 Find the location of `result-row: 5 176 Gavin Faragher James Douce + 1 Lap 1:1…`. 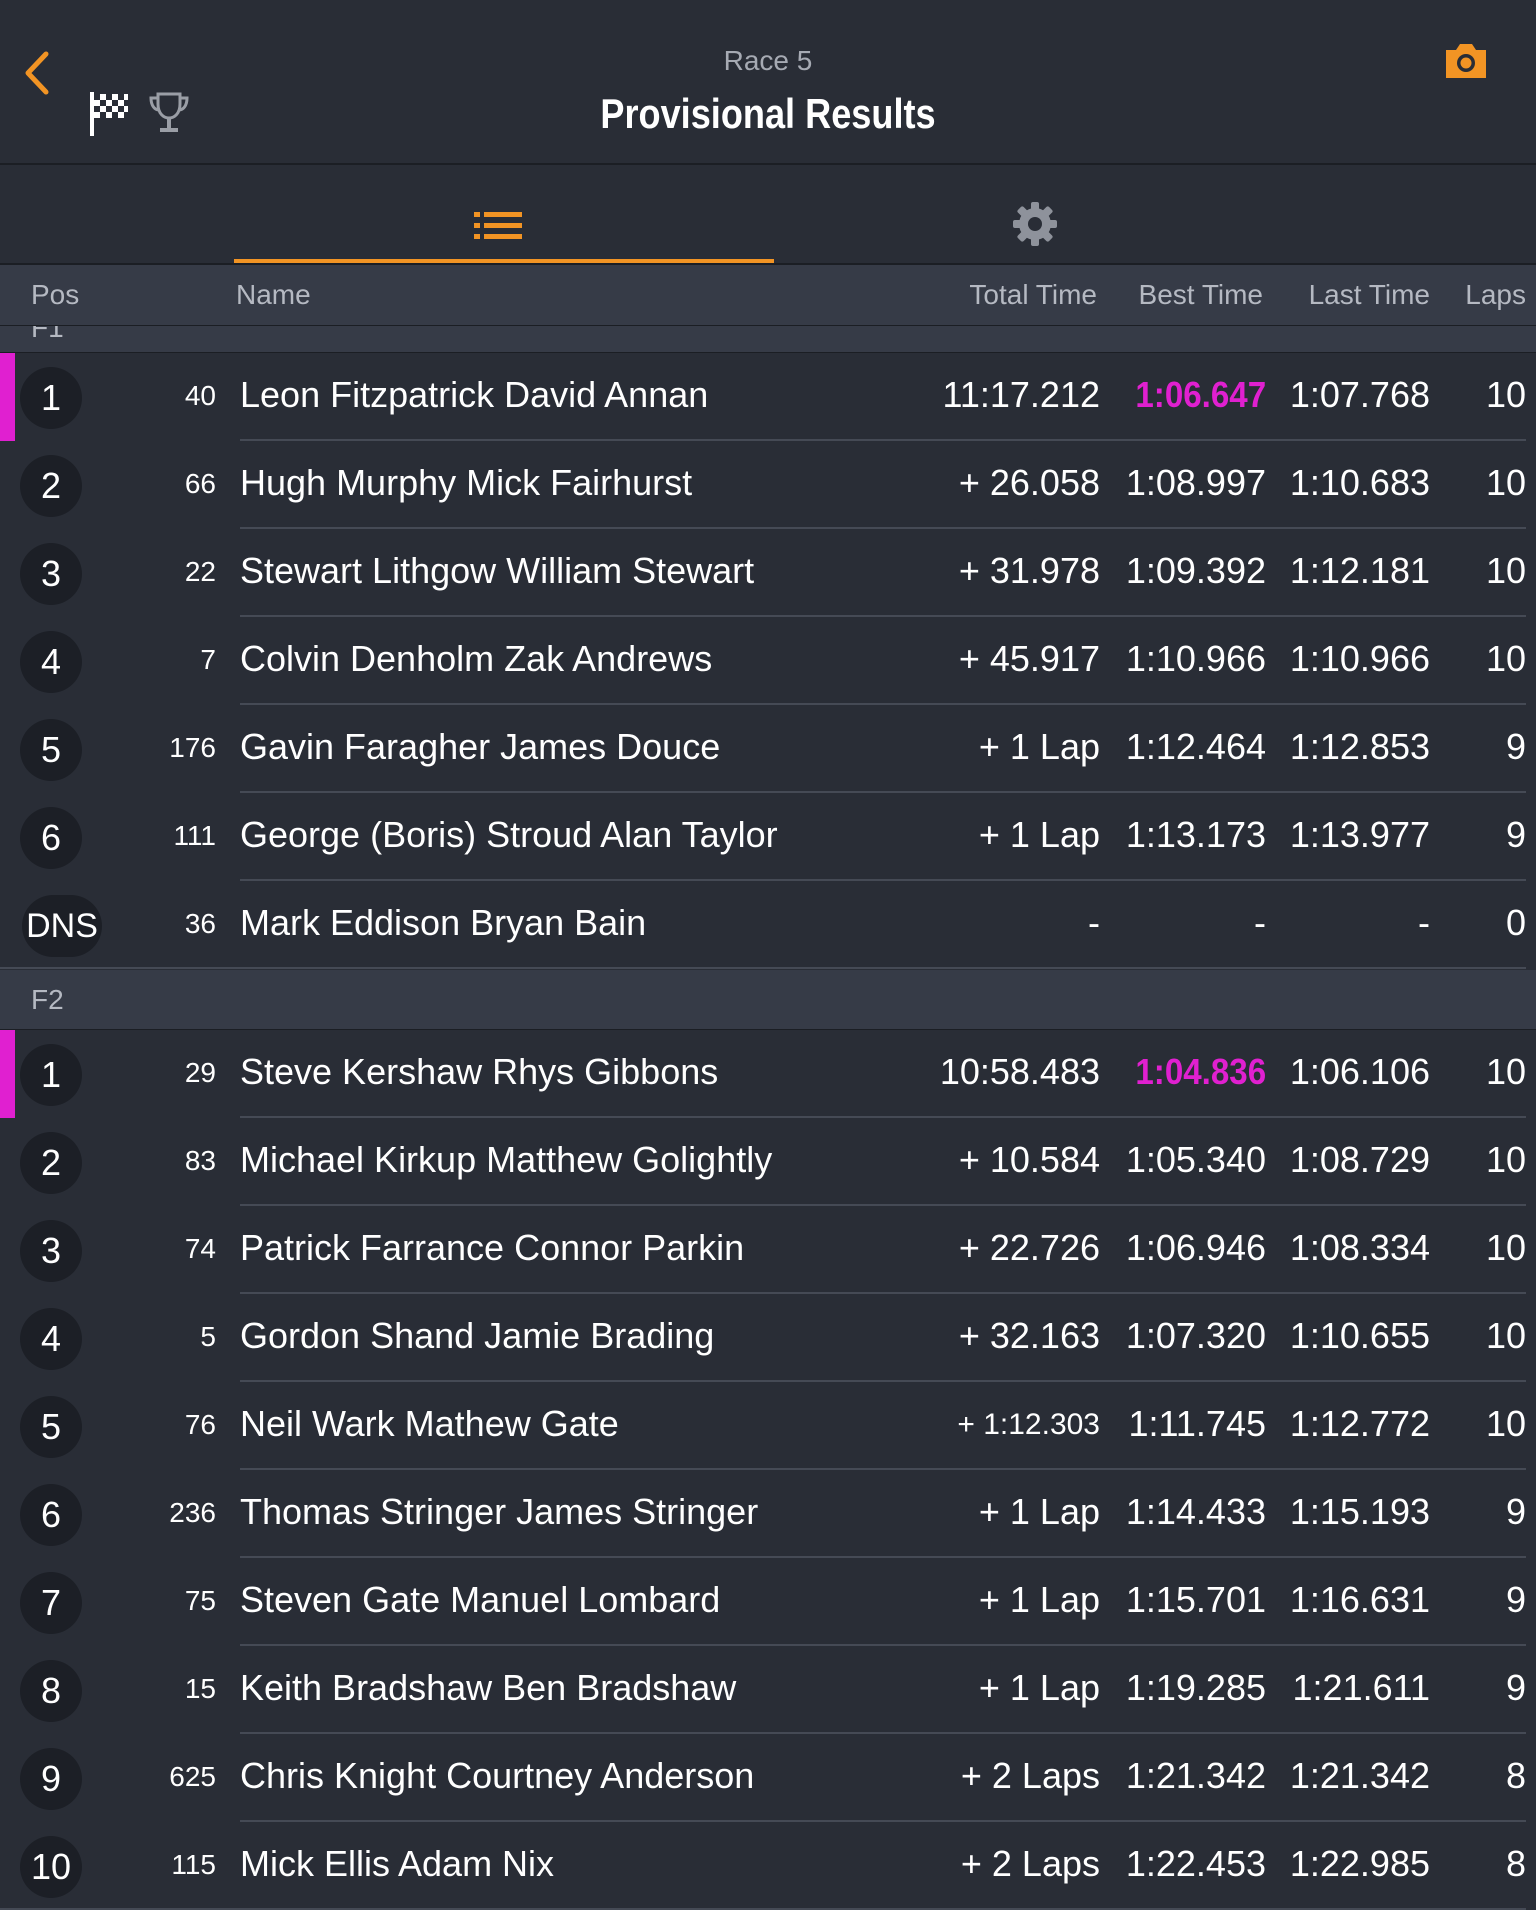

result-row: 5 176 Gavin Faragher James Douce + 1 Lap 1:1… is located at coordinates (768, 749).